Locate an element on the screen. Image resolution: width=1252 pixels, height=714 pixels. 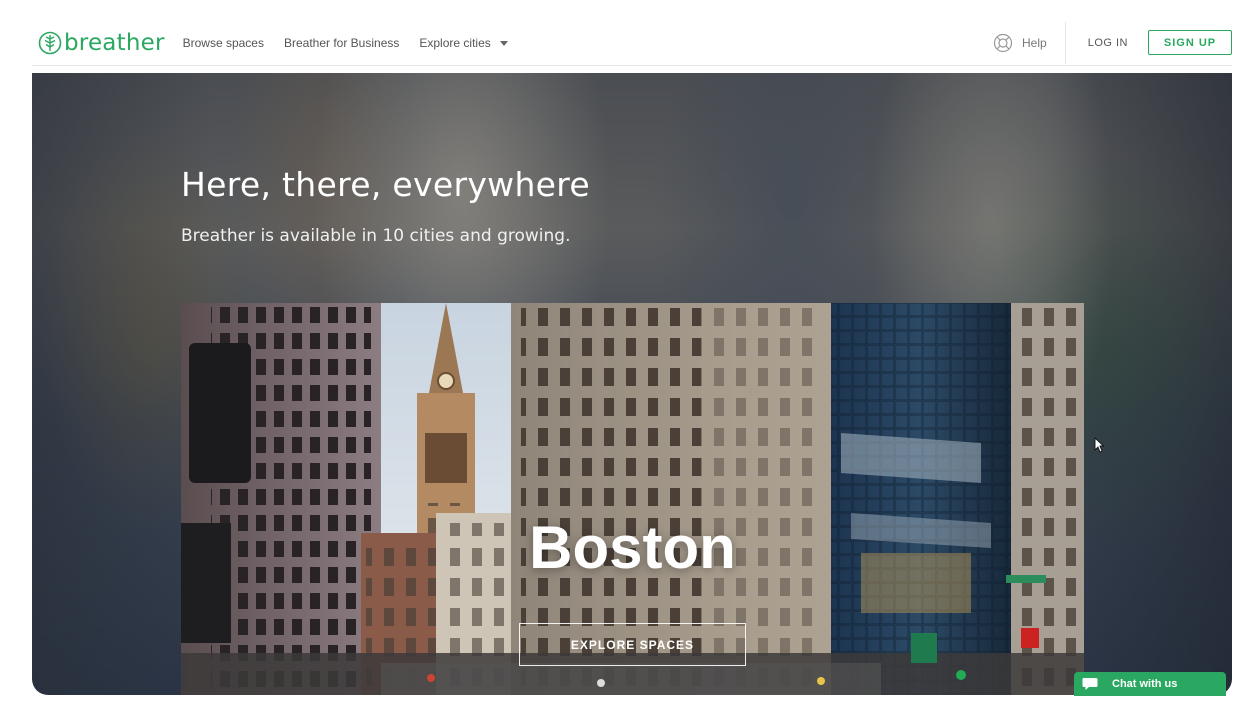
city-name: Boston is located at coordinates (632, 547).